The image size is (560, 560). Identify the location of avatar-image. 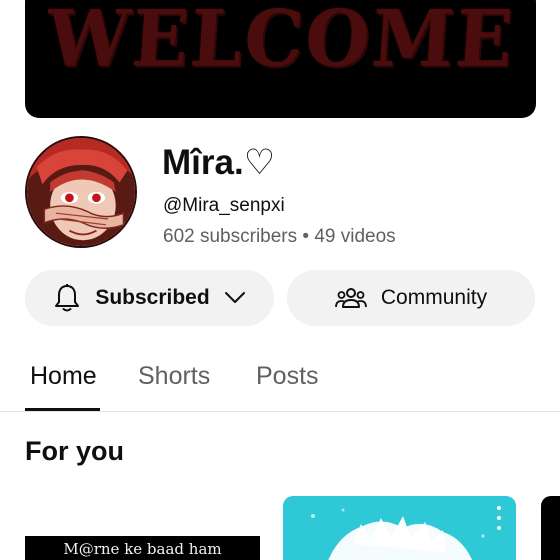
(81, 192).